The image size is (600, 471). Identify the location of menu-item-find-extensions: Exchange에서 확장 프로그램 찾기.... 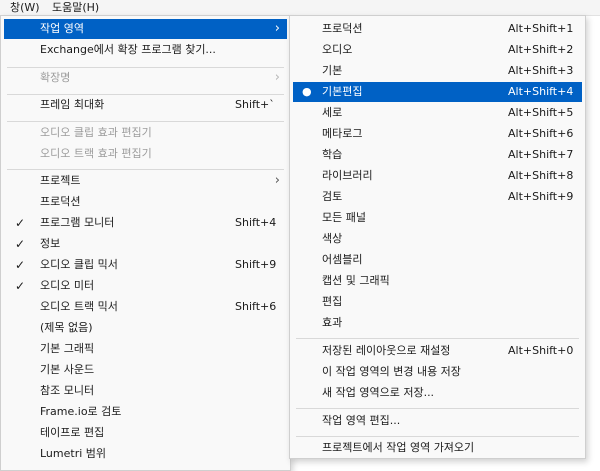
(145, 50).